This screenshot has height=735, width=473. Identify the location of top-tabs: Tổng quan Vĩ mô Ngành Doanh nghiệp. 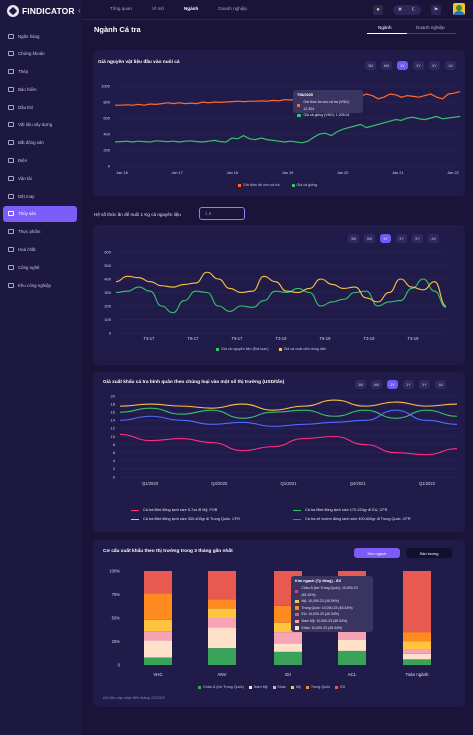
(188, 8).